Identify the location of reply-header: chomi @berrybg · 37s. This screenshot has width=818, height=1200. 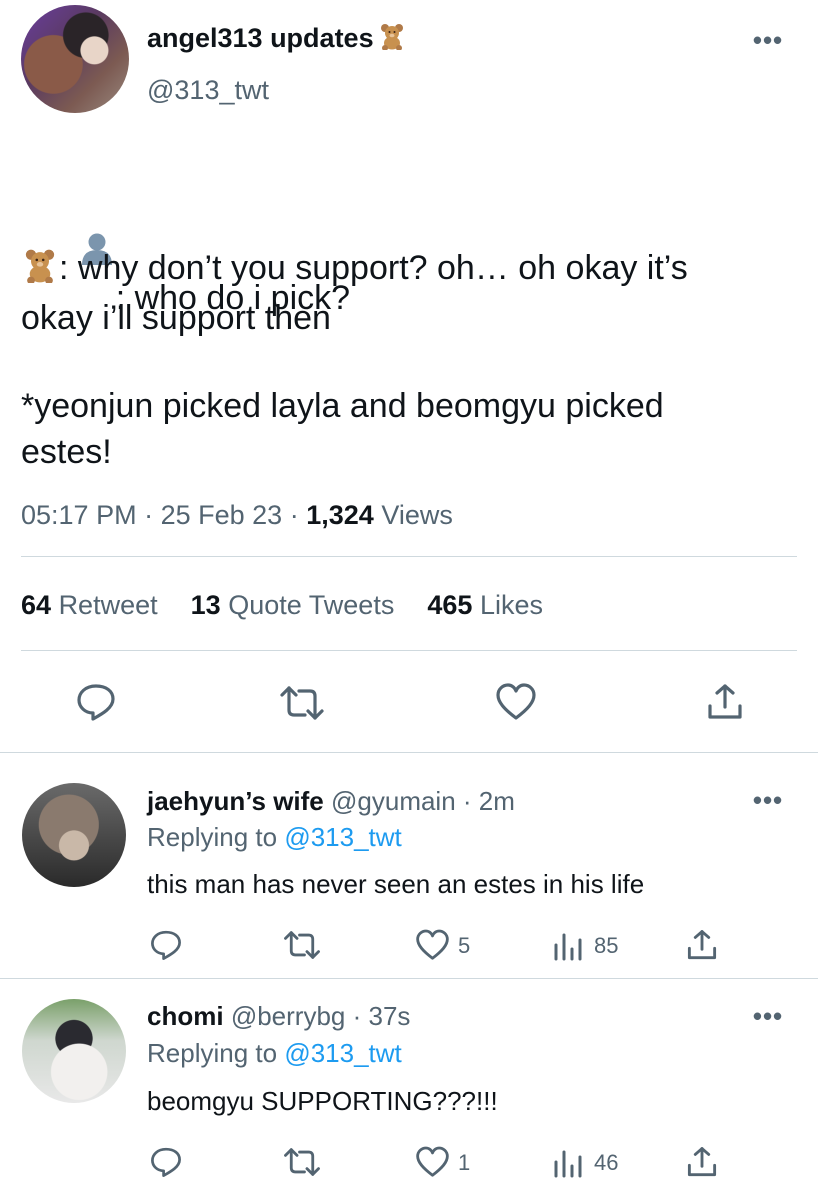
(278, 1016).